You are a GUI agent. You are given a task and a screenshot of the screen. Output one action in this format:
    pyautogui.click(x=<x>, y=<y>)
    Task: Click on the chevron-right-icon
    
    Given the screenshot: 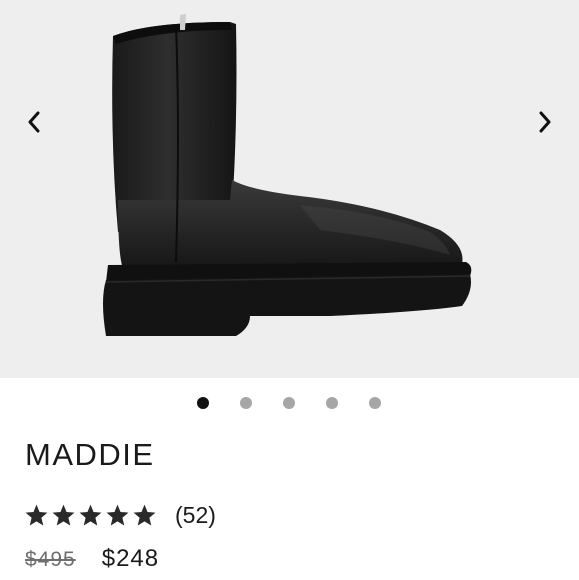 What is the action you would take?
    pyautogui.click(x=545, y=122)
    